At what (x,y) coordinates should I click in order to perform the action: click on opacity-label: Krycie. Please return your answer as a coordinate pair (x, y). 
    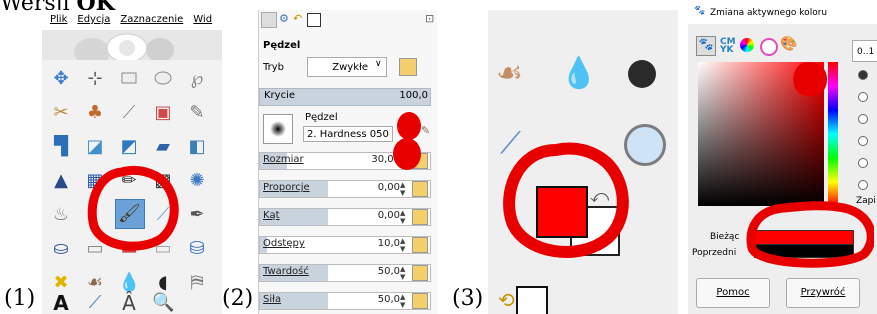
    Looking at the image, I should click on (280, 95).